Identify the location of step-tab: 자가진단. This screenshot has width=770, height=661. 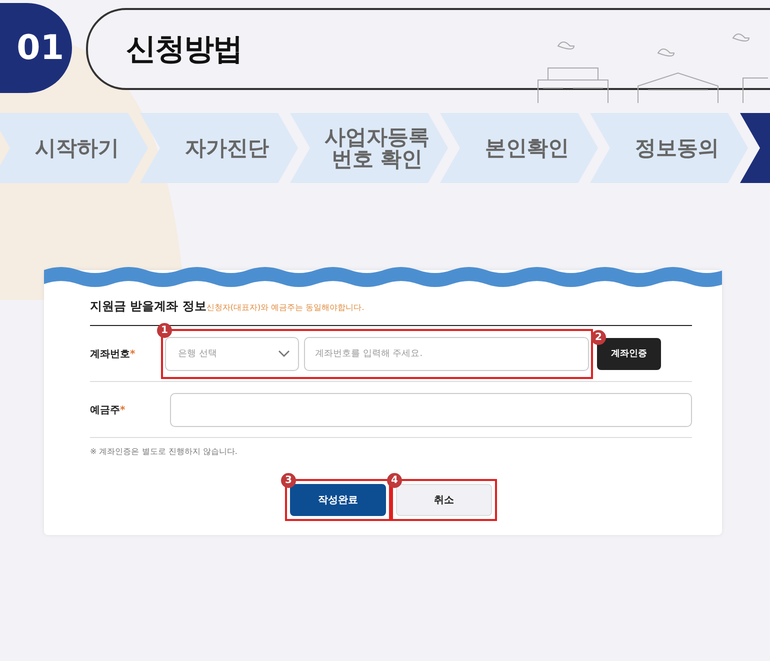
(219, 148).